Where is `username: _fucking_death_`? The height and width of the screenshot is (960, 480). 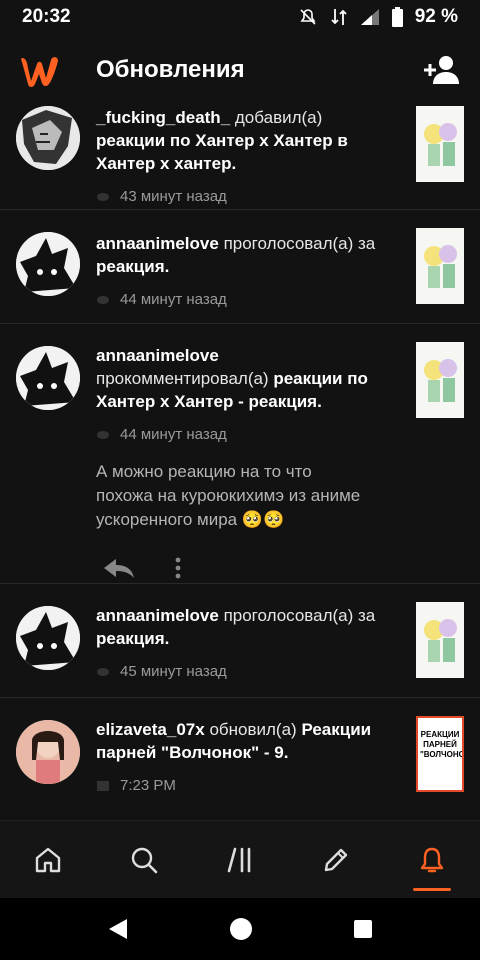
username: _fucking_death_ is located at coordinates (163, 117).